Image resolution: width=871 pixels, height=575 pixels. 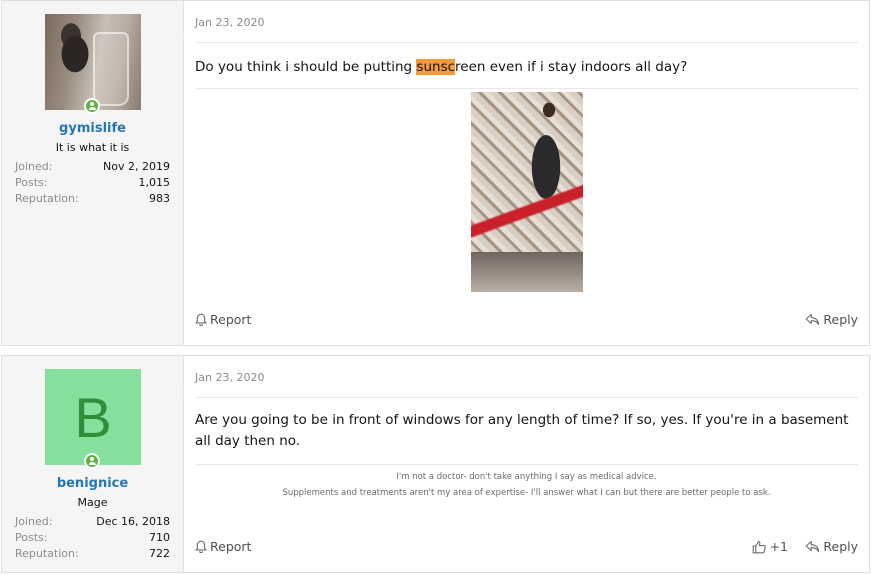 I want to click on content-text: reen even if i stay indoors all day?, so click(x=571, y=67).